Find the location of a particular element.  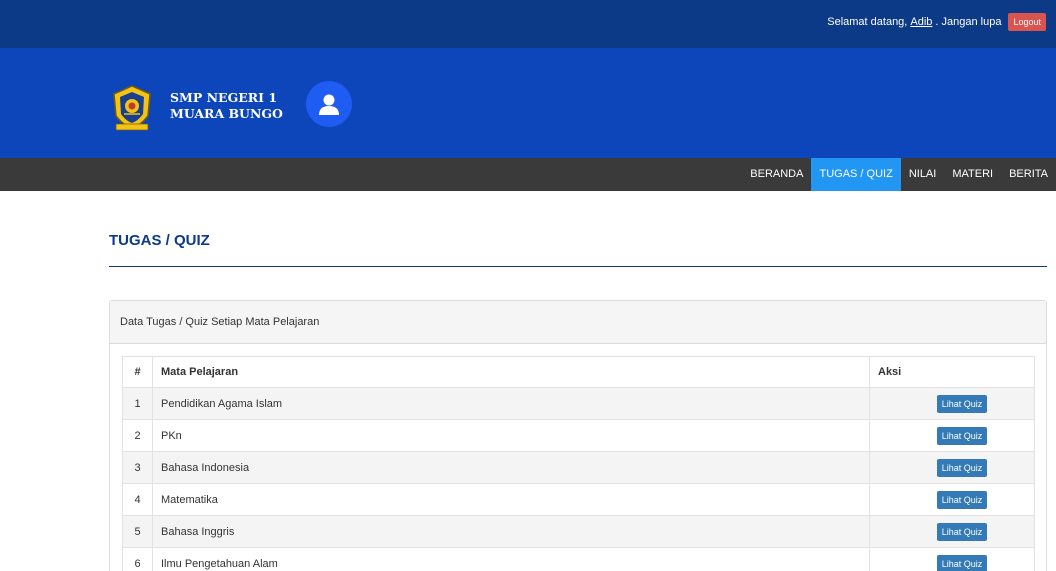

table-row: 5 Bahasa Inggris Lihat Quiz is located at coordinates (578, 531).